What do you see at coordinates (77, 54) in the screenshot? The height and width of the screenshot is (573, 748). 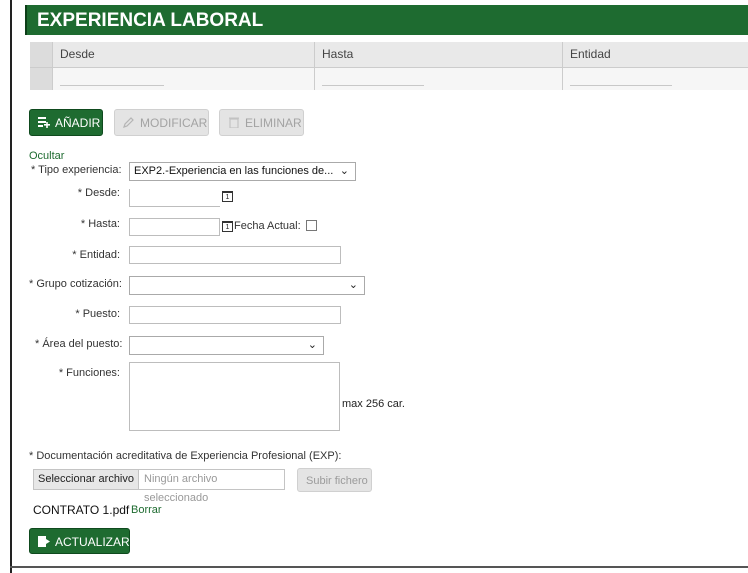 I see `column-header-desde: Desde` at bounding box center [77, 54].